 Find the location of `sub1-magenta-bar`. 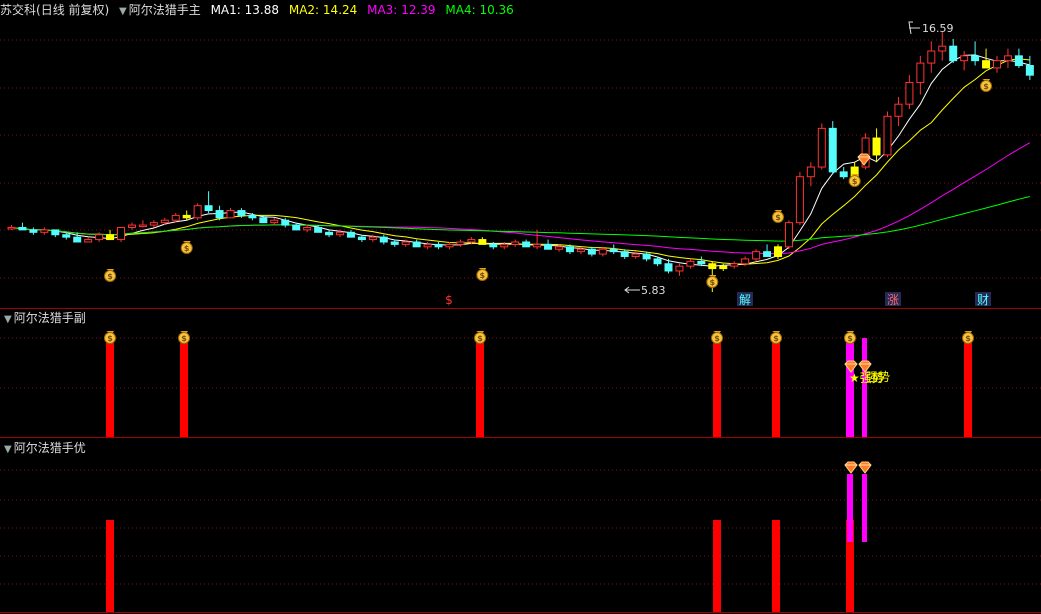

sub1-magenta-bar is located at coordinates (850, 390).